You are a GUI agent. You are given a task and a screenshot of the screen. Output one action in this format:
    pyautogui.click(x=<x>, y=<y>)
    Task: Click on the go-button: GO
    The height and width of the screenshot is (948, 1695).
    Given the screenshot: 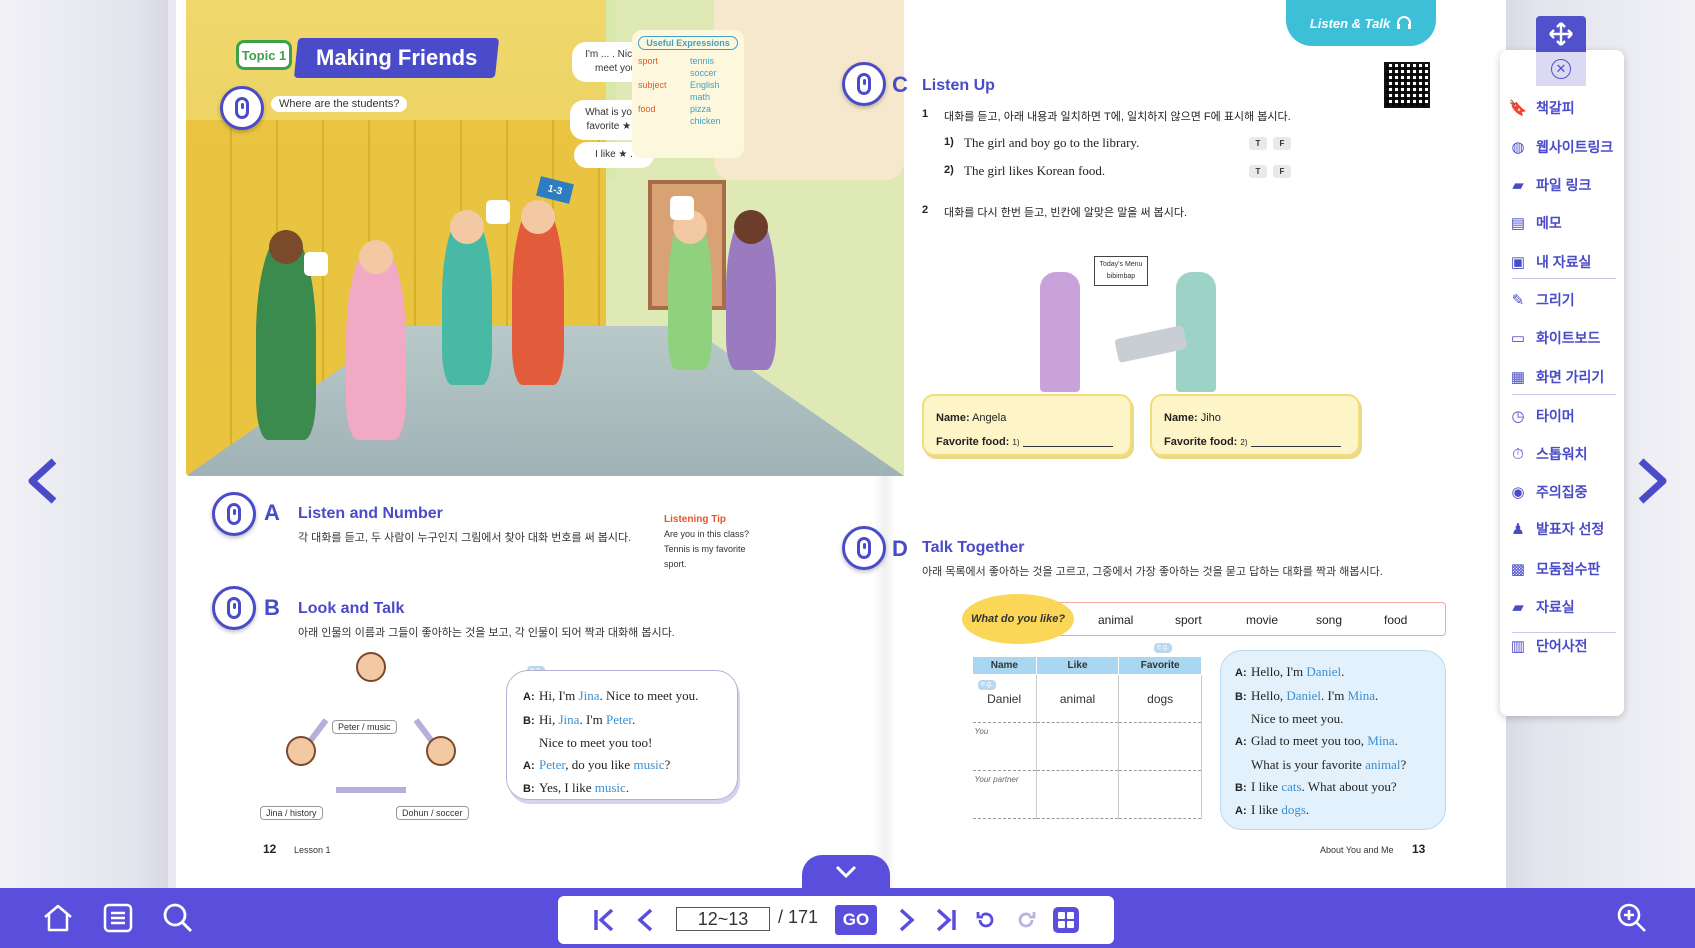 What is the action you would take?
    pyautogui.click(x=856, y=920)
    